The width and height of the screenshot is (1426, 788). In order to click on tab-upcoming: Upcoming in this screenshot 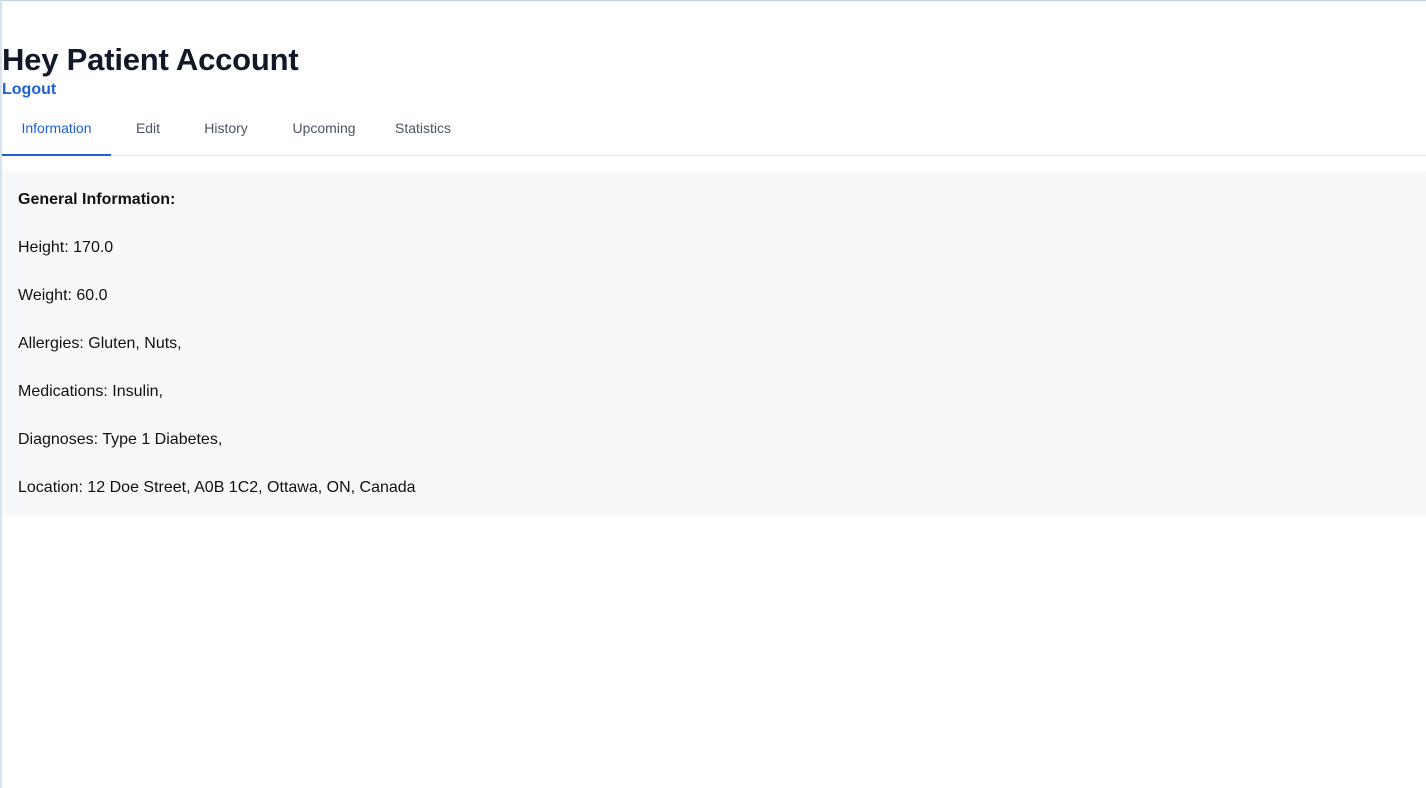, I will do `click(324, 132)`.